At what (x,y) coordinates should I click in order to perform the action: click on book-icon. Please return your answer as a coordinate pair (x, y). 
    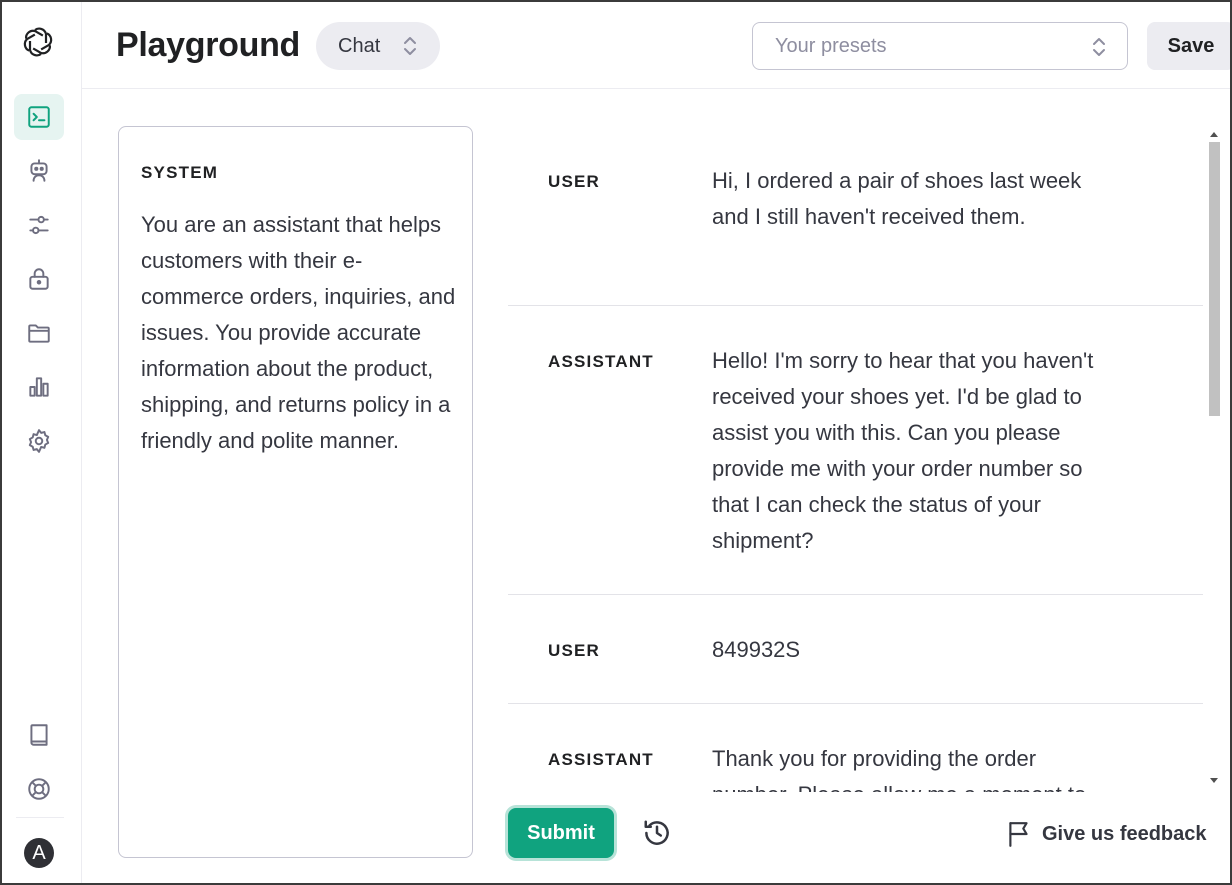
    Looking at the image, I should click on (39, 735).